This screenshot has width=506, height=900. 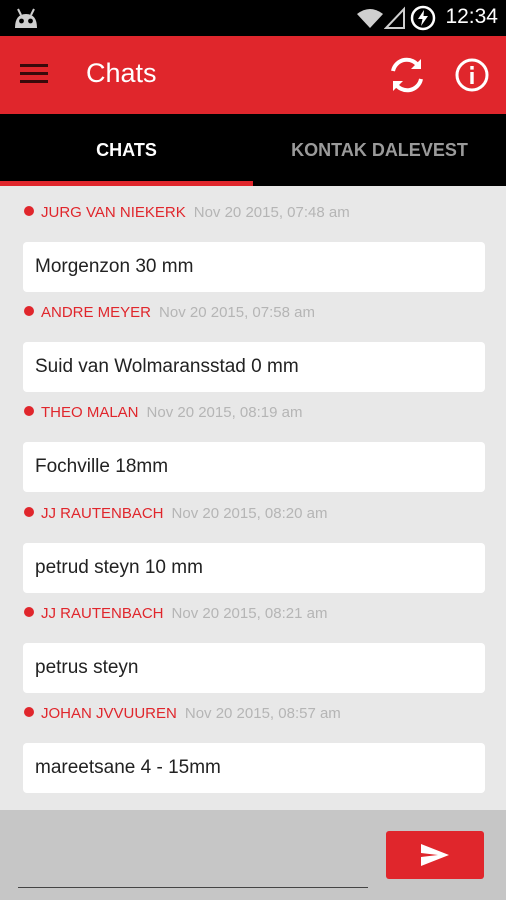 I want to click on message-header: JJ RAUTENBACH Nov 20 2015, 08:20 am, so click(x=175, y=514).